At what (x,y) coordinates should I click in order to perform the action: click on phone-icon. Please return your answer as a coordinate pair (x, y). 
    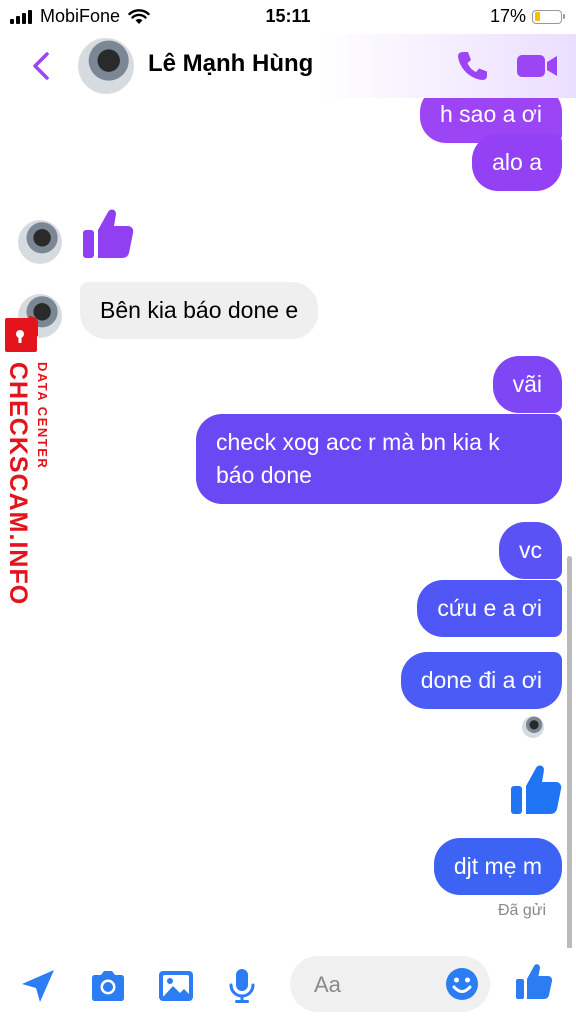
    Looking at the image, I should click on (472, 66).